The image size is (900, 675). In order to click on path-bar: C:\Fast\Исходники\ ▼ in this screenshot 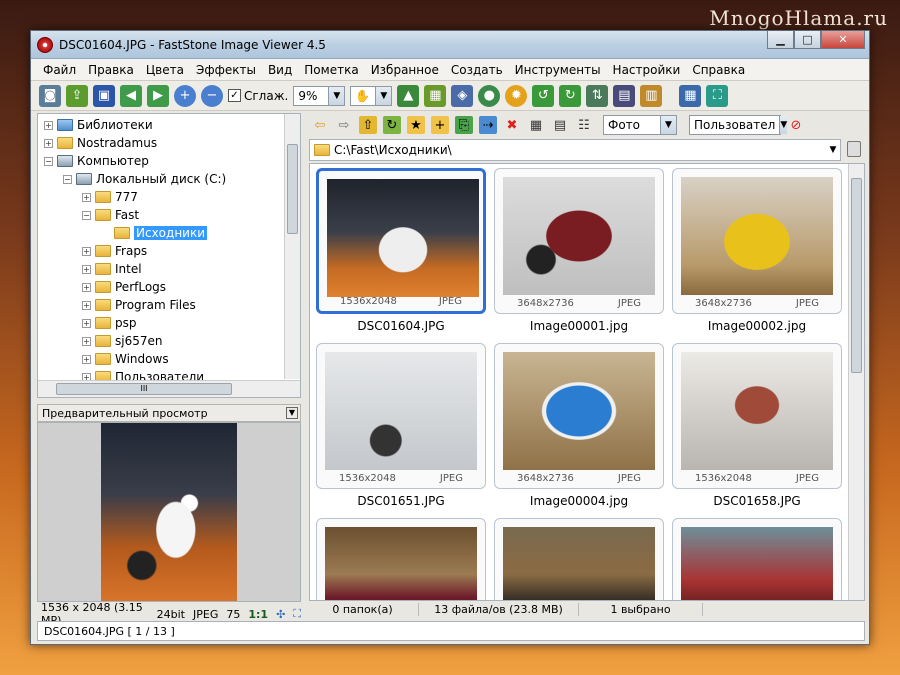, I will do `click(575, 150)`.